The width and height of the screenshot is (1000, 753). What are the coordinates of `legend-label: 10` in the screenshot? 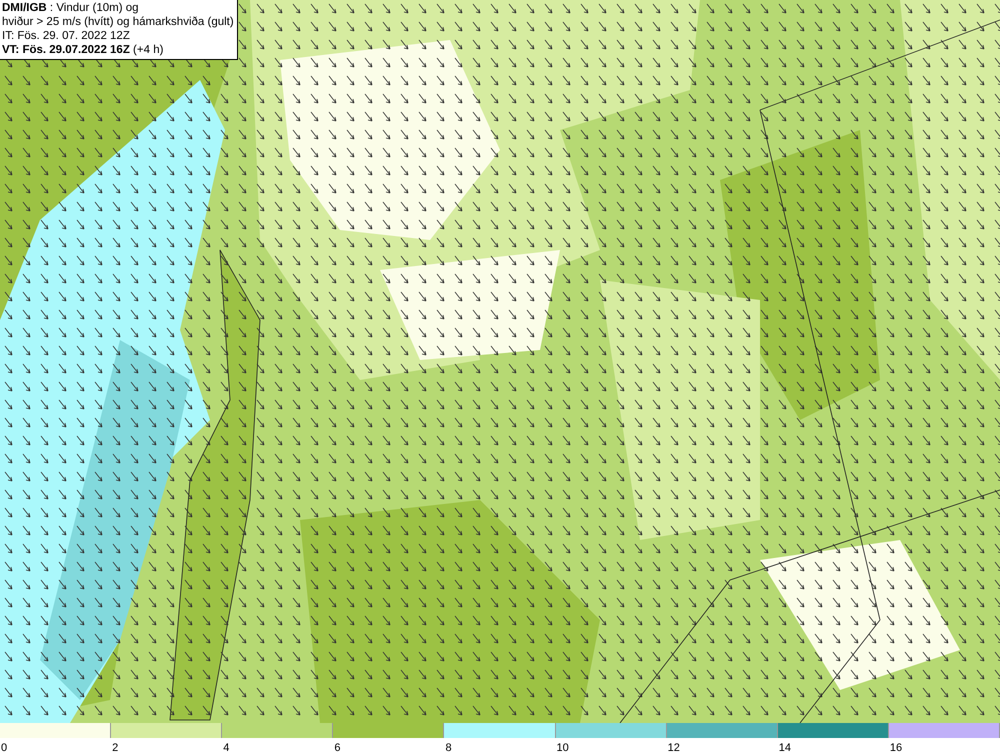 It's located at (562, 747).